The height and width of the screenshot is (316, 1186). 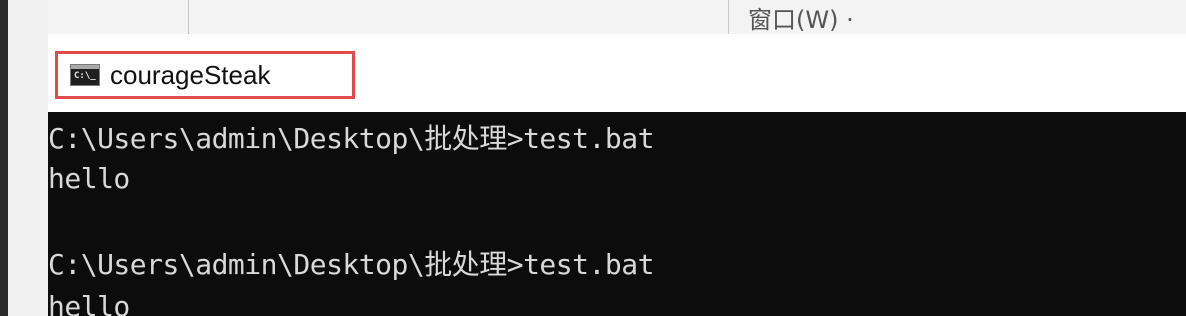 What do you see at coordinates (617, 17) in the screenshot?
I see `background-editor-window: 窗口(W) ·` at bounding box center [617, 17].